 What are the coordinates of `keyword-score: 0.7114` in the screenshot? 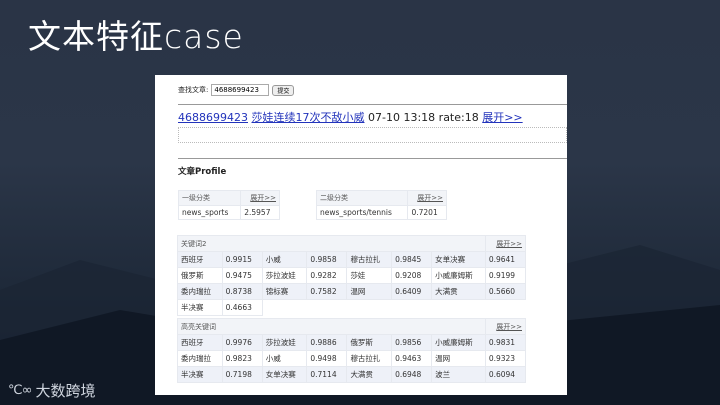 It's located at (327, 374).